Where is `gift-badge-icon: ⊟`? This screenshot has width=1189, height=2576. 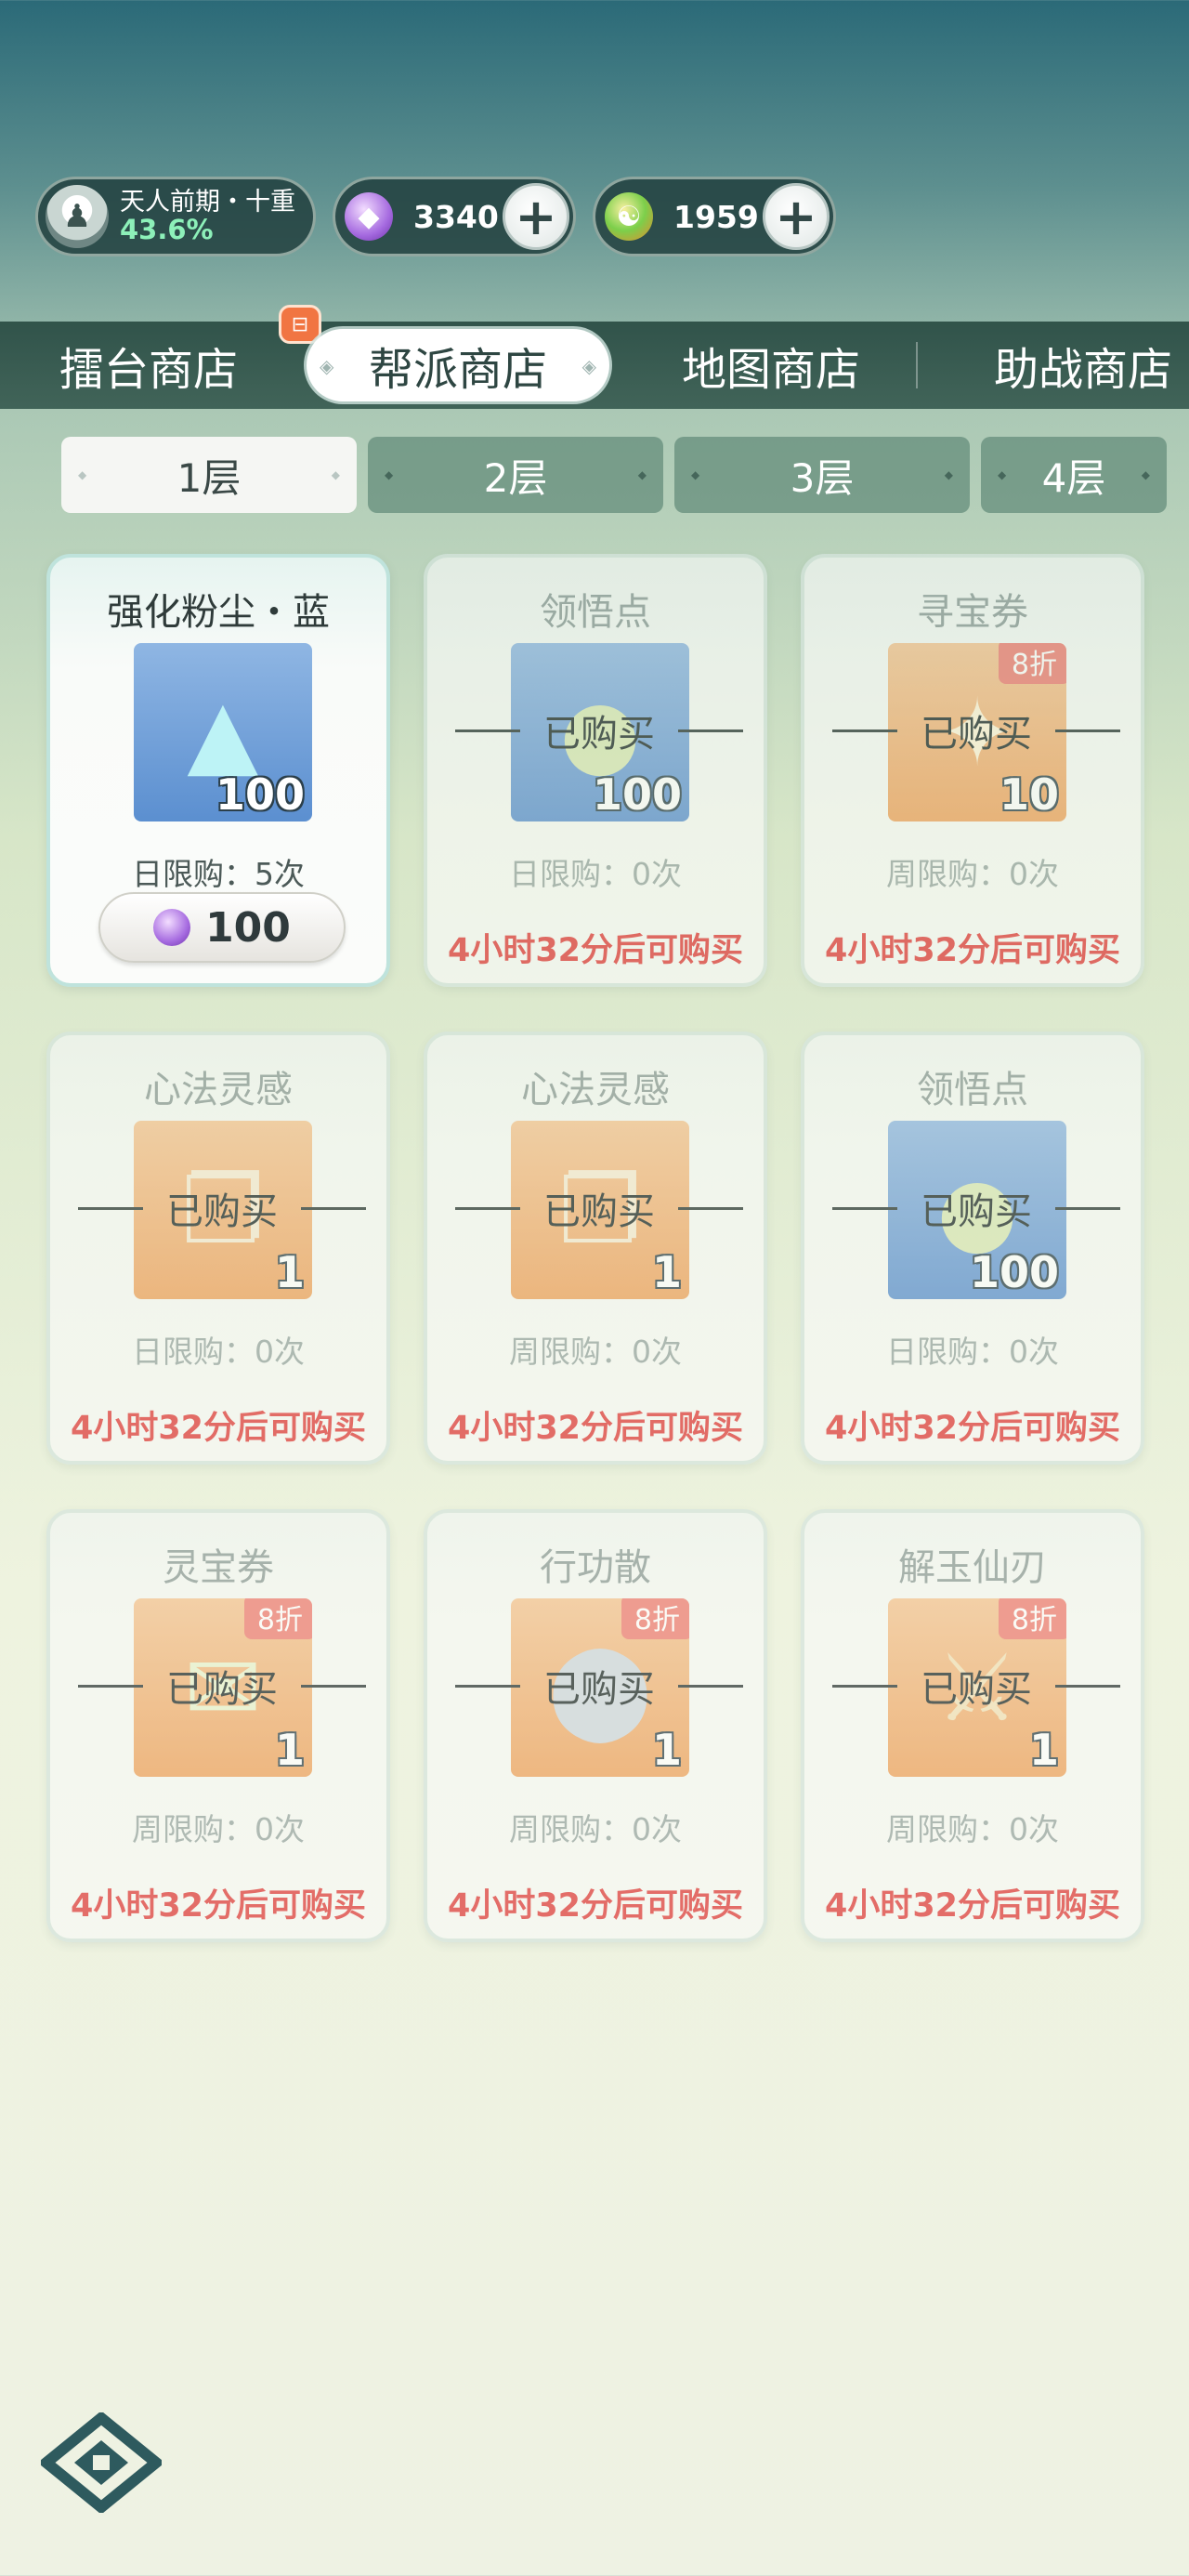
gift-badge-icon: ⊟ is located at coordinates (300, 324).